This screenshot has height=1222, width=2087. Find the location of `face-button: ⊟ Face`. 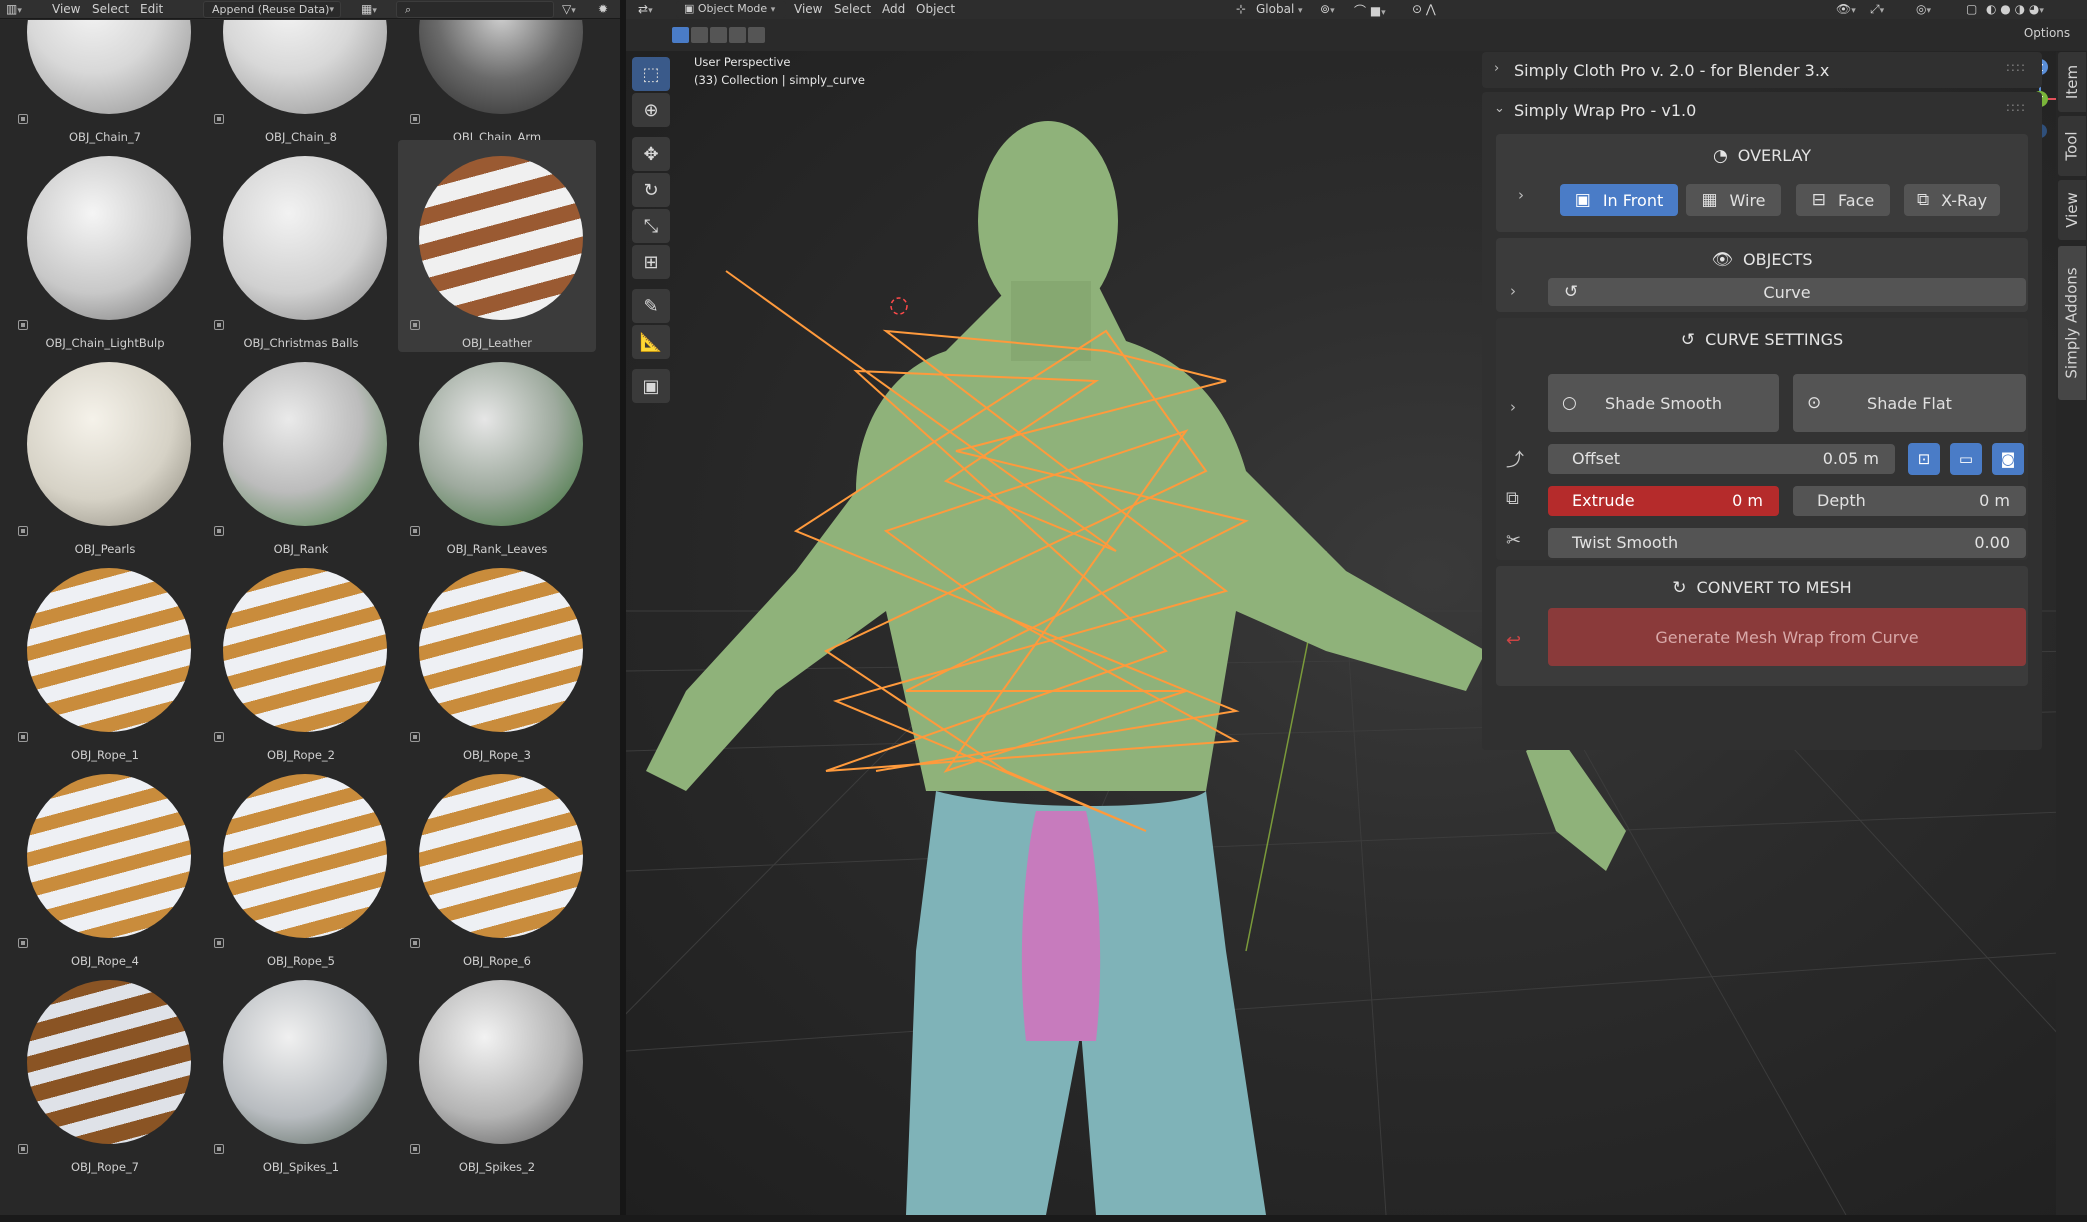

face-button: ⊟ Face is located at coordinates (1843, 200).